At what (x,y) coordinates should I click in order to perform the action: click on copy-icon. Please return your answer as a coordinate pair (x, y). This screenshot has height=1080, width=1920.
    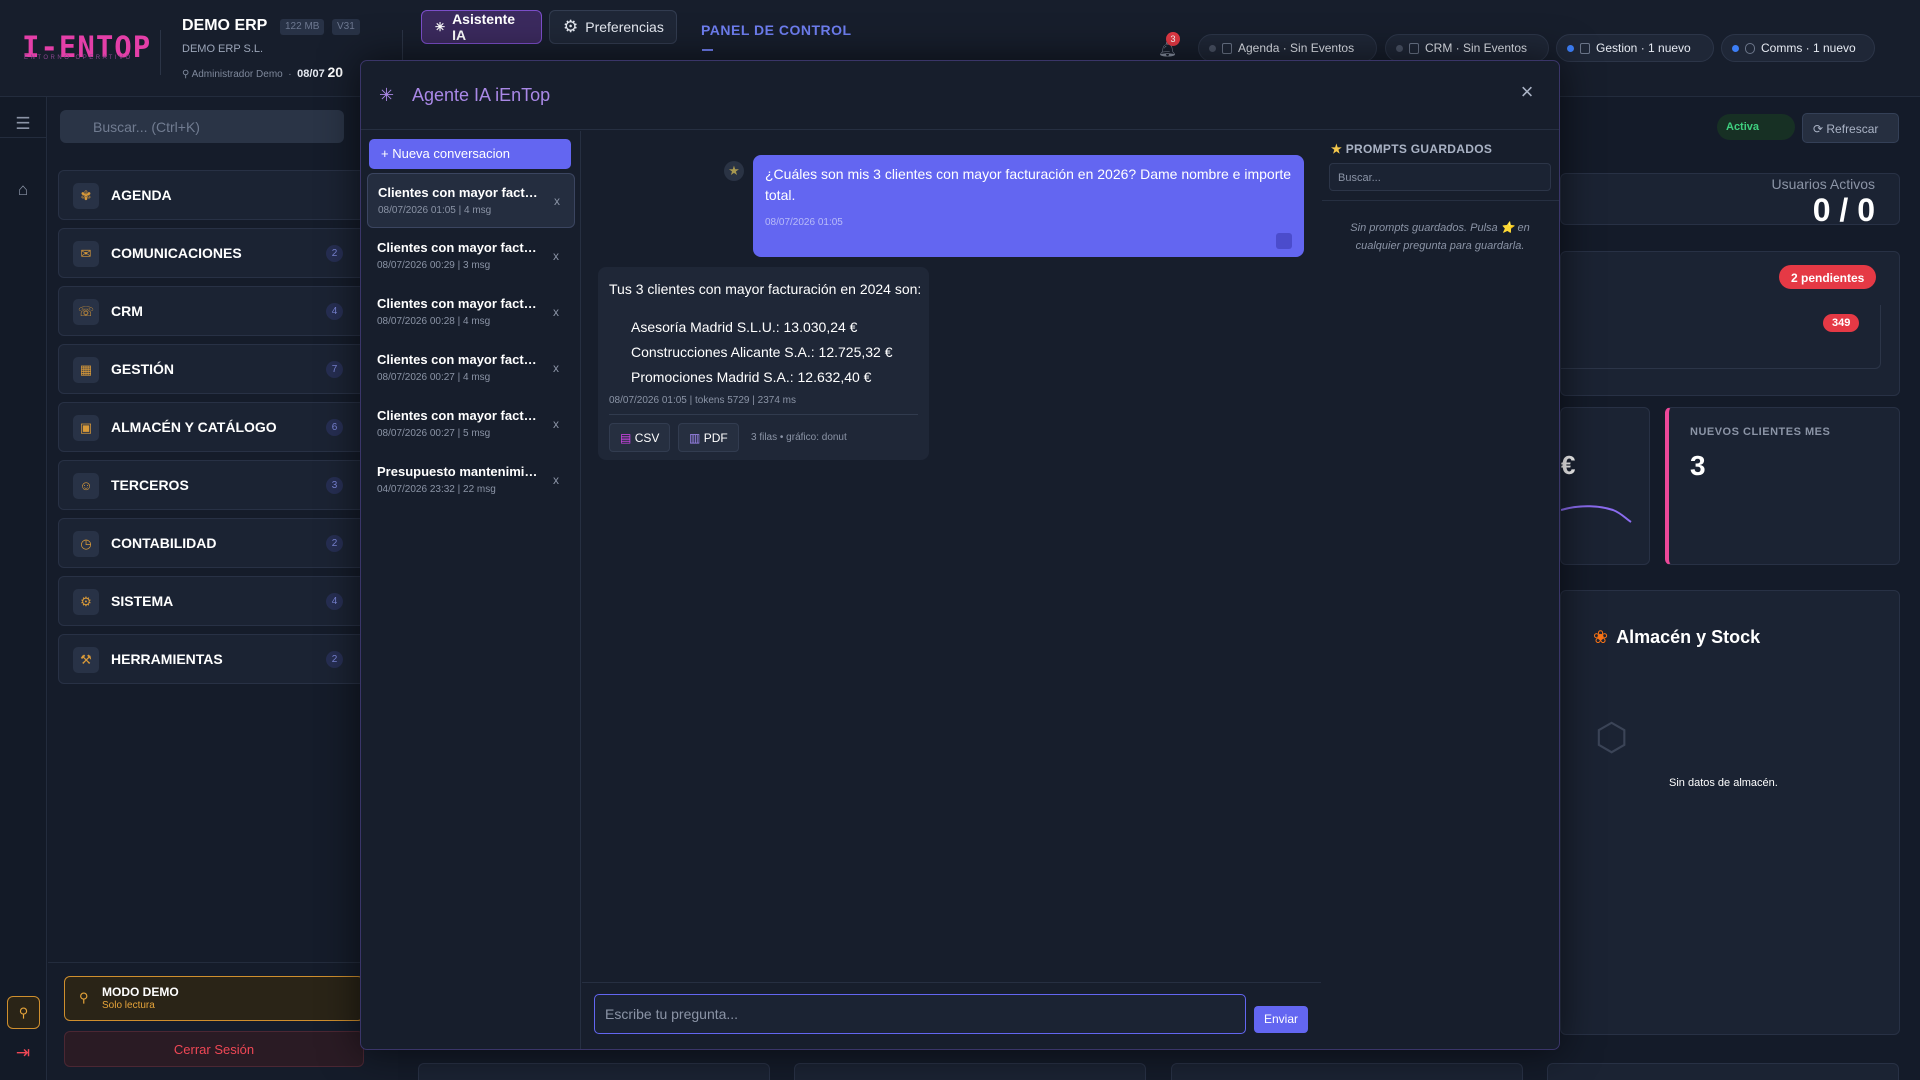
    Looking at the image, I should click on (1284, 241).